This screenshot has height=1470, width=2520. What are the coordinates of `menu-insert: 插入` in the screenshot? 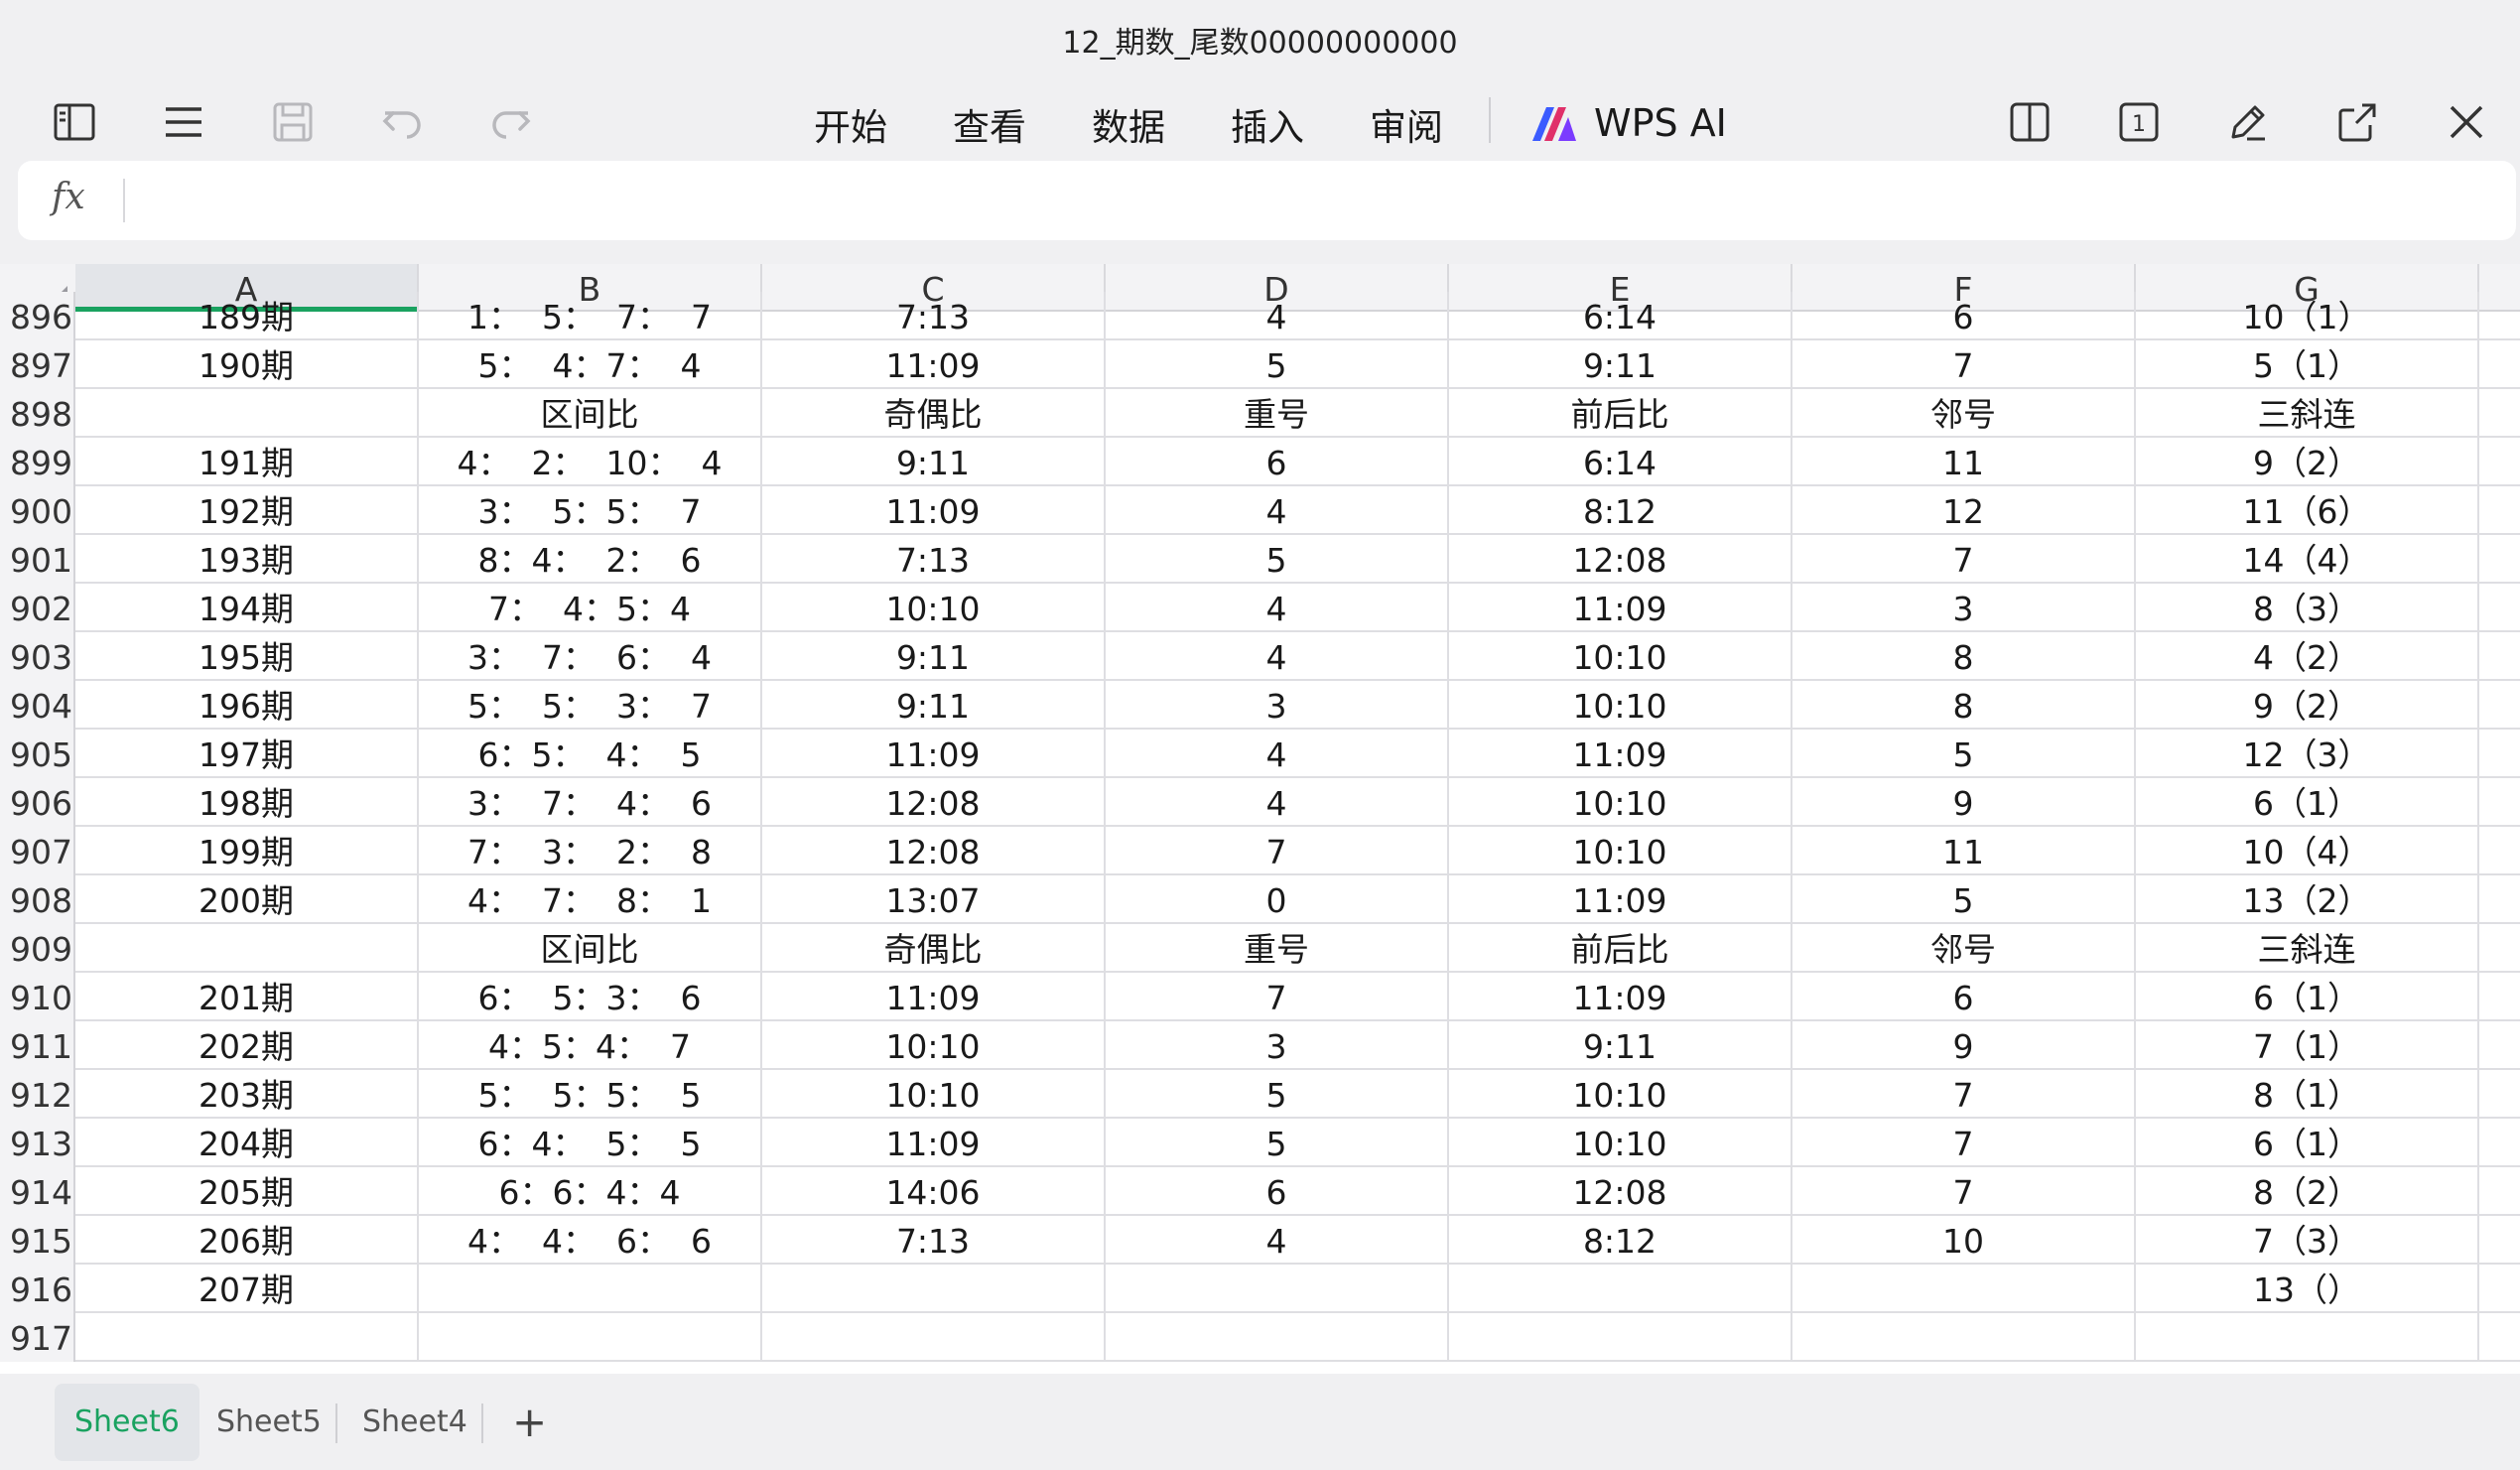 It's located at (1267, 124).